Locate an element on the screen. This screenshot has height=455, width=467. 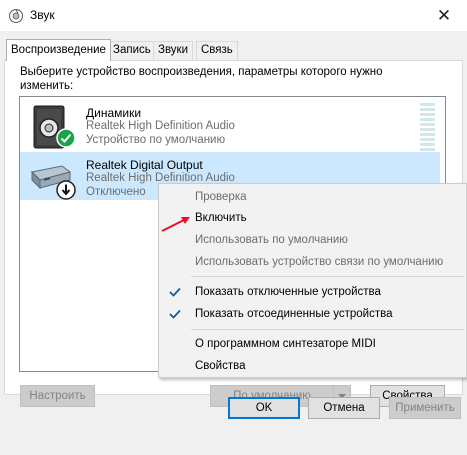
disabled-arrow-badge-icon is located at coordinates (66, 190).